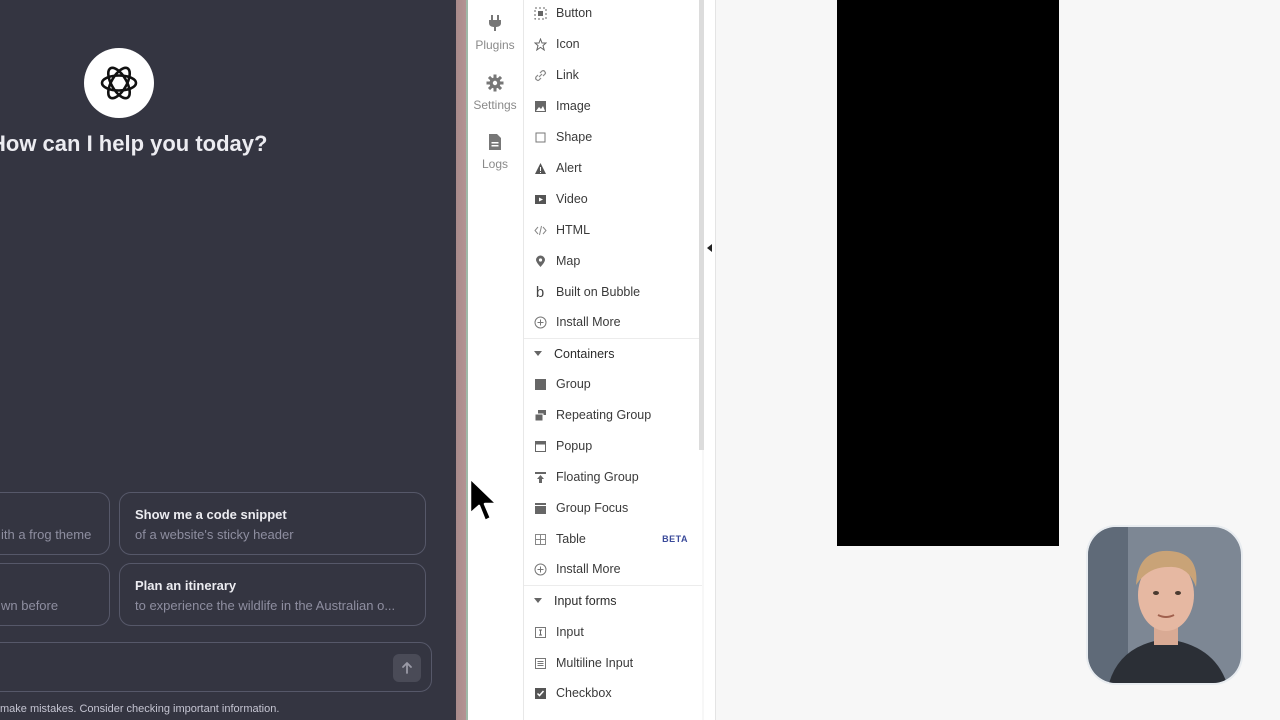  I want to click on table-icon, so click(540, 539).